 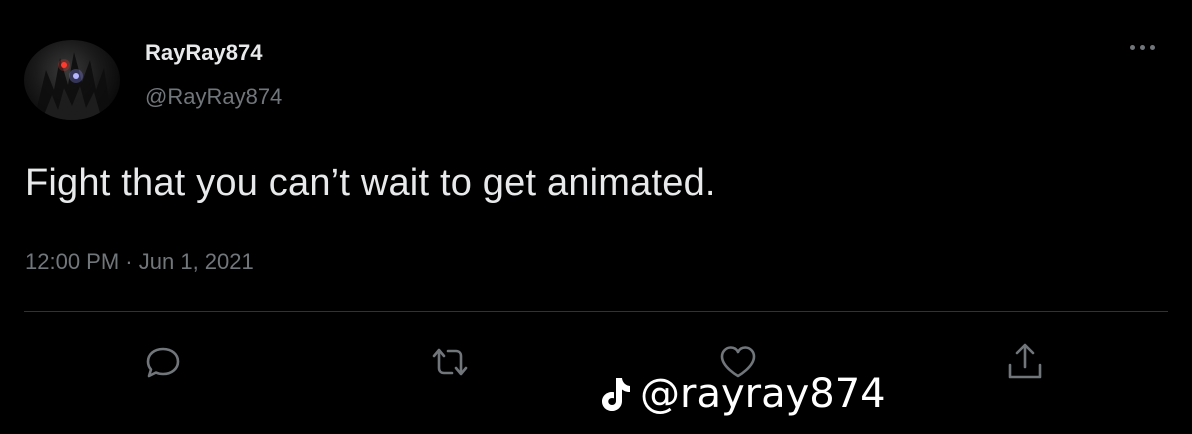 I want to click on retweet-icon, so click(x=450, y=362).